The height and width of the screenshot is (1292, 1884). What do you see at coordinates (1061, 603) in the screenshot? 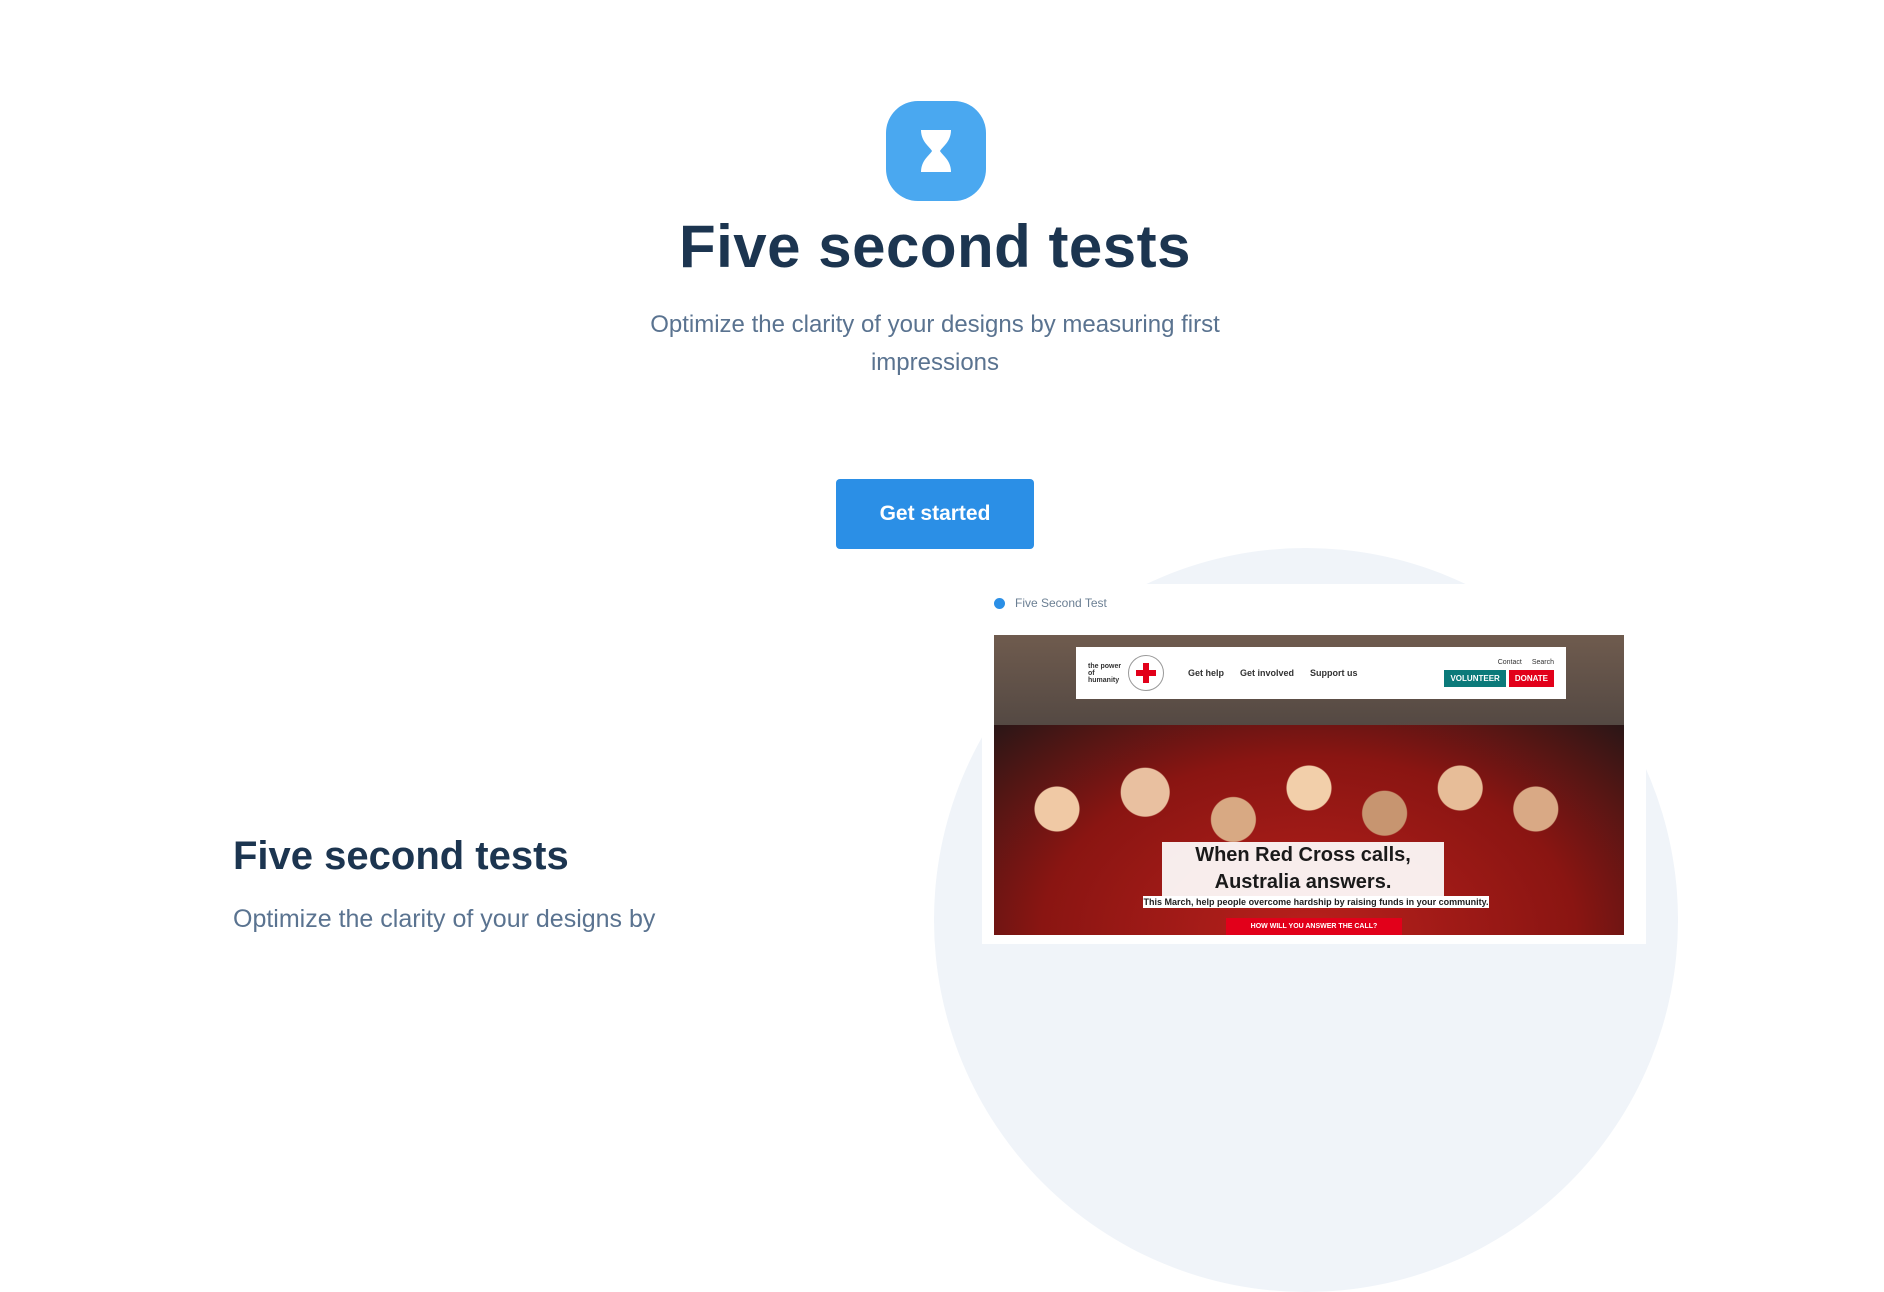
I see `preview-label: Five Second Test` at bounding box center [1061, 603].